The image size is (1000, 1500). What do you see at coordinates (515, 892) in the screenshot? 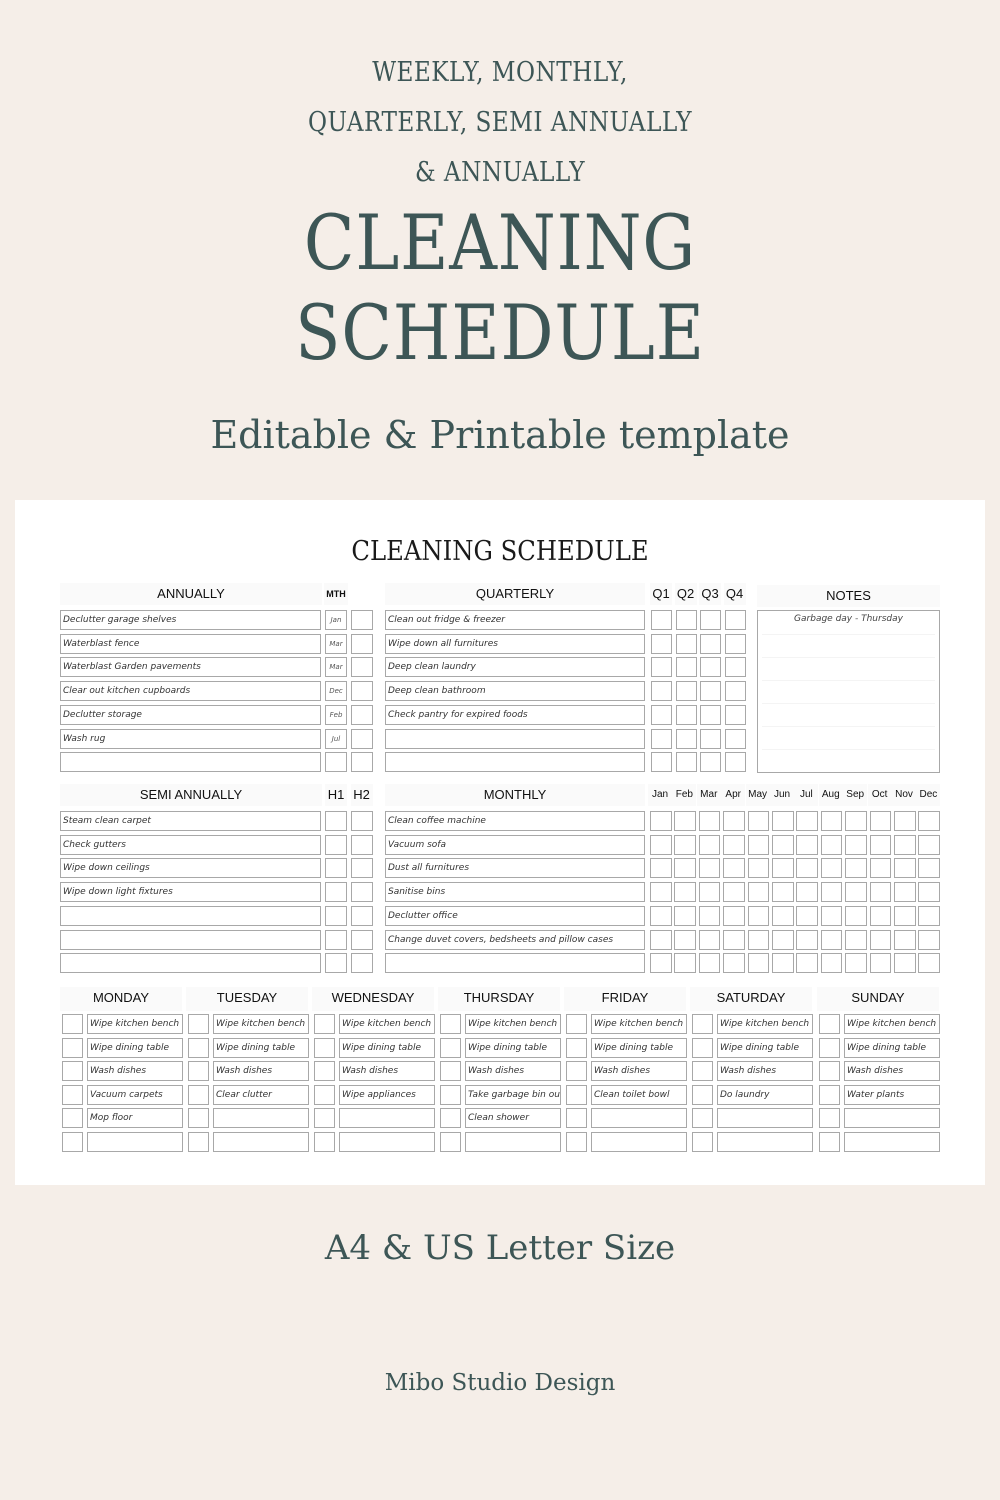
I see `monthly-task-field: Sanitise bins` at bounding box center [515, 892].